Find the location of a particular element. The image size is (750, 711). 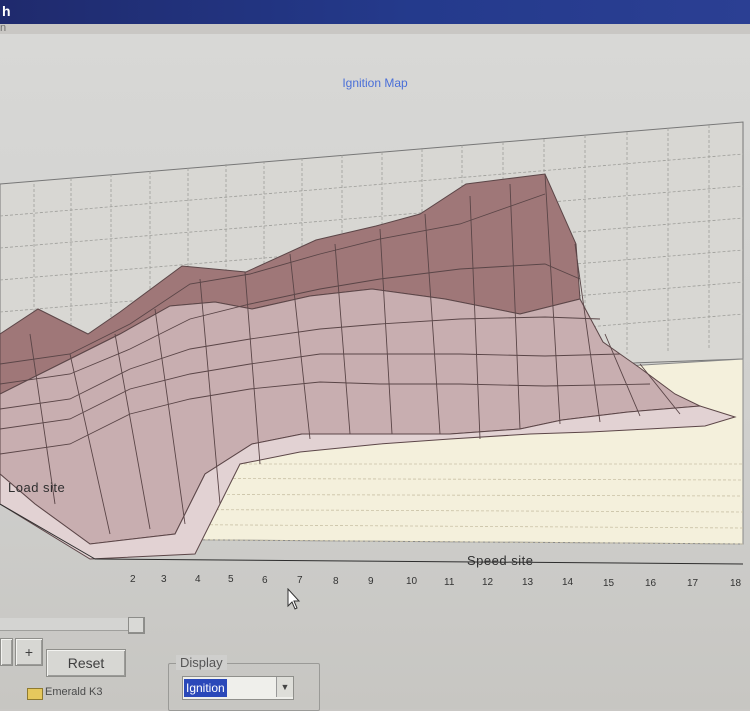

zoom-slider-thumb is located at coordinates (136, 625).